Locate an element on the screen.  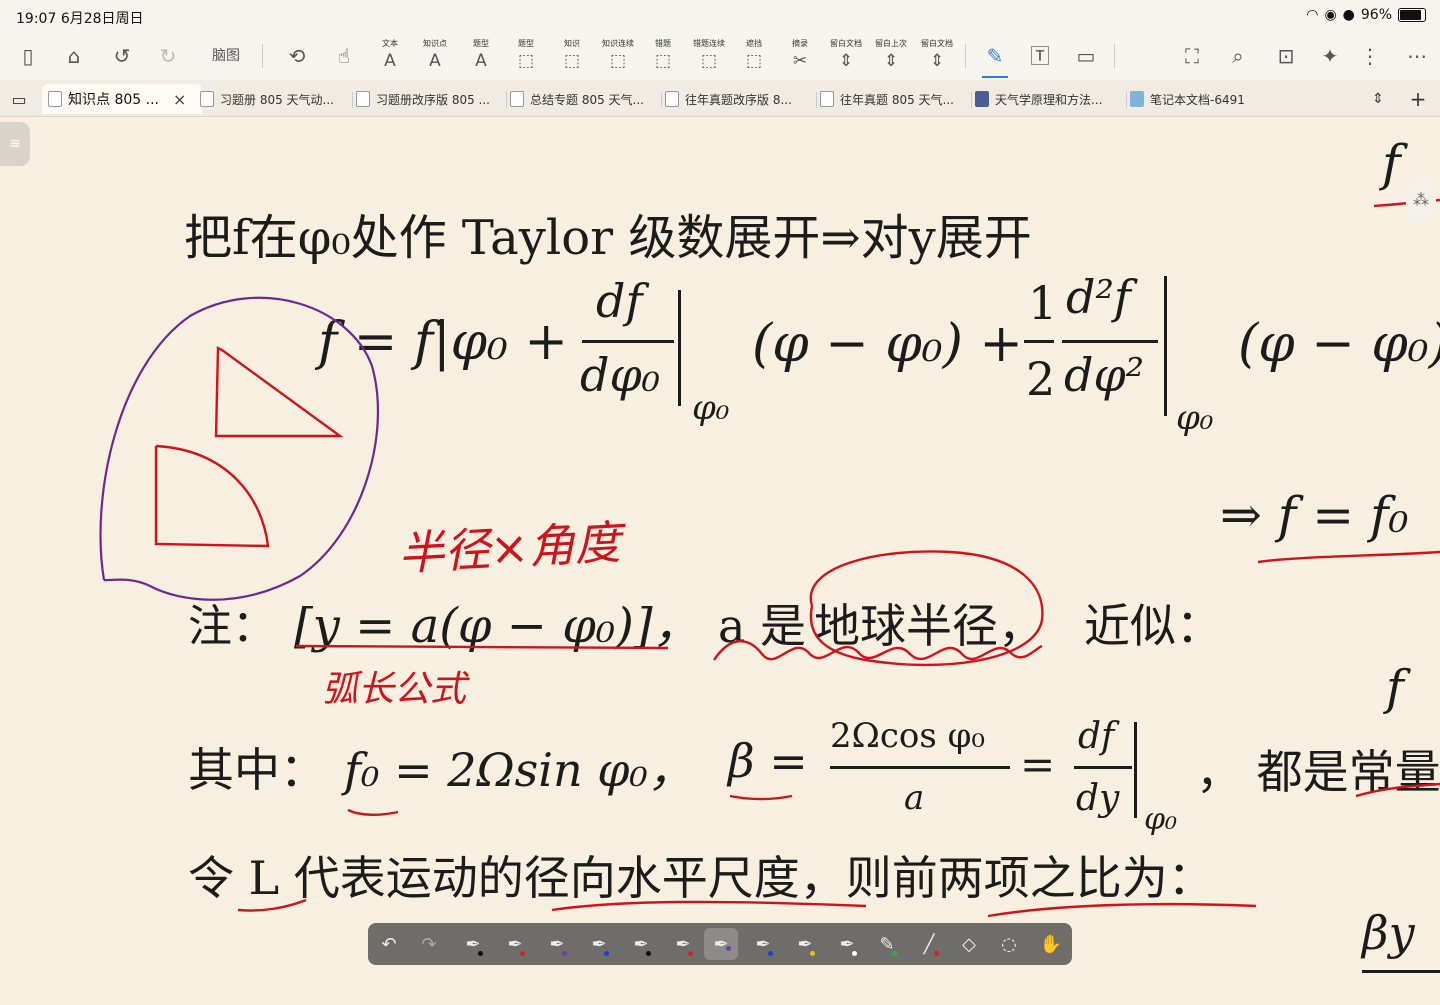
triangle-sketch is located at coordinates (279, 392).